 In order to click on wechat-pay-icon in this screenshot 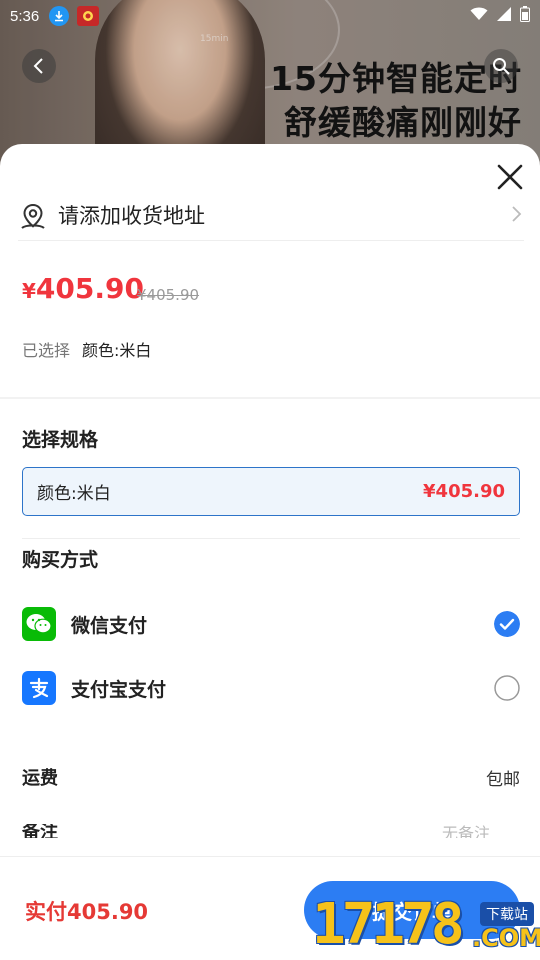, I will do `click(39, 624)`.